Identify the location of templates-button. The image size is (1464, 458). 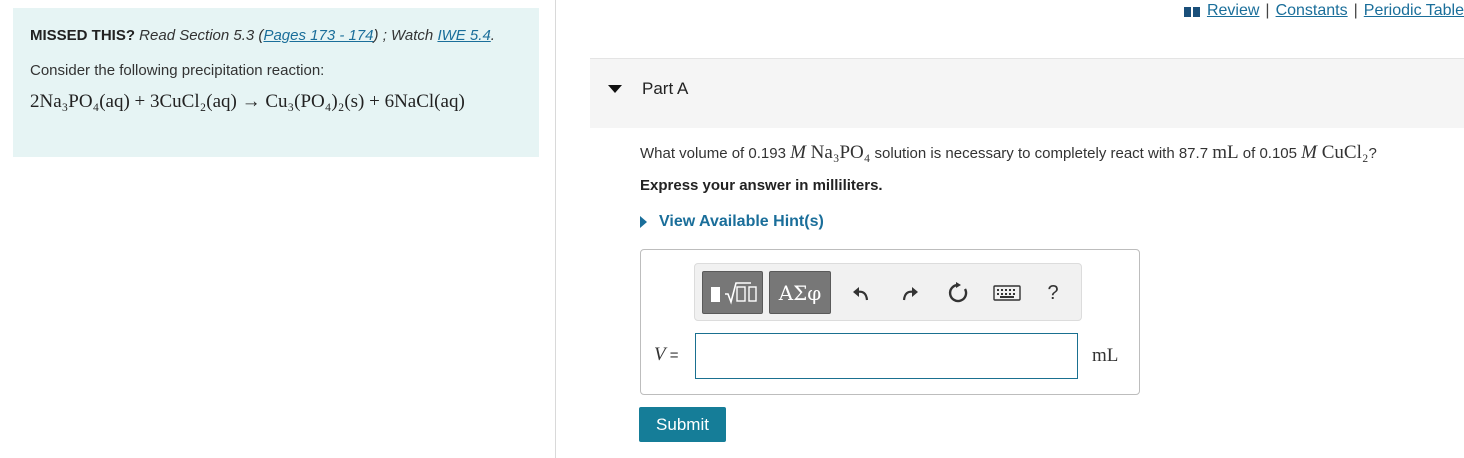
(732, 292).